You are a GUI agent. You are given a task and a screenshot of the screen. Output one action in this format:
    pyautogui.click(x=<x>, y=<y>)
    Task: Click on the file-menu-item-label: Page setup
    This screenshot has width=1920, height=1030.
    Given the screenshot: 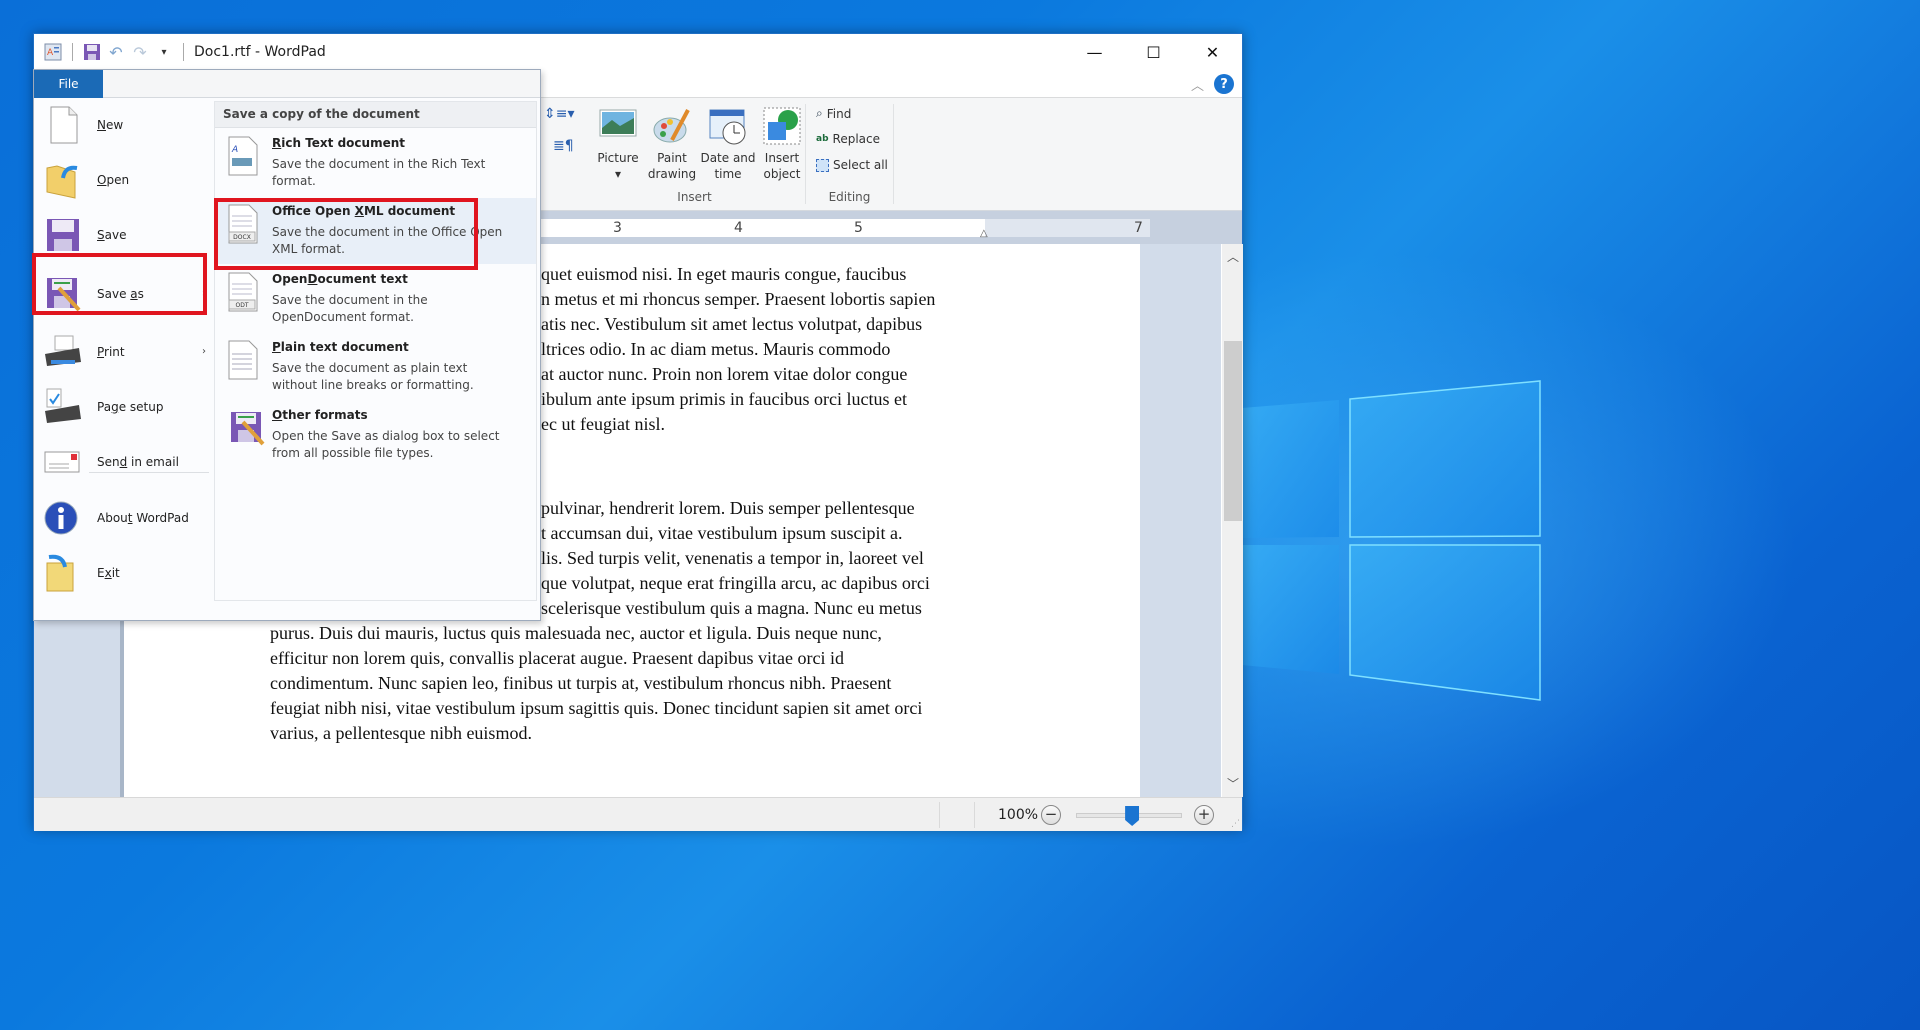 What is the action you would take?
    pyautogui.click(x=130, y=406)
    